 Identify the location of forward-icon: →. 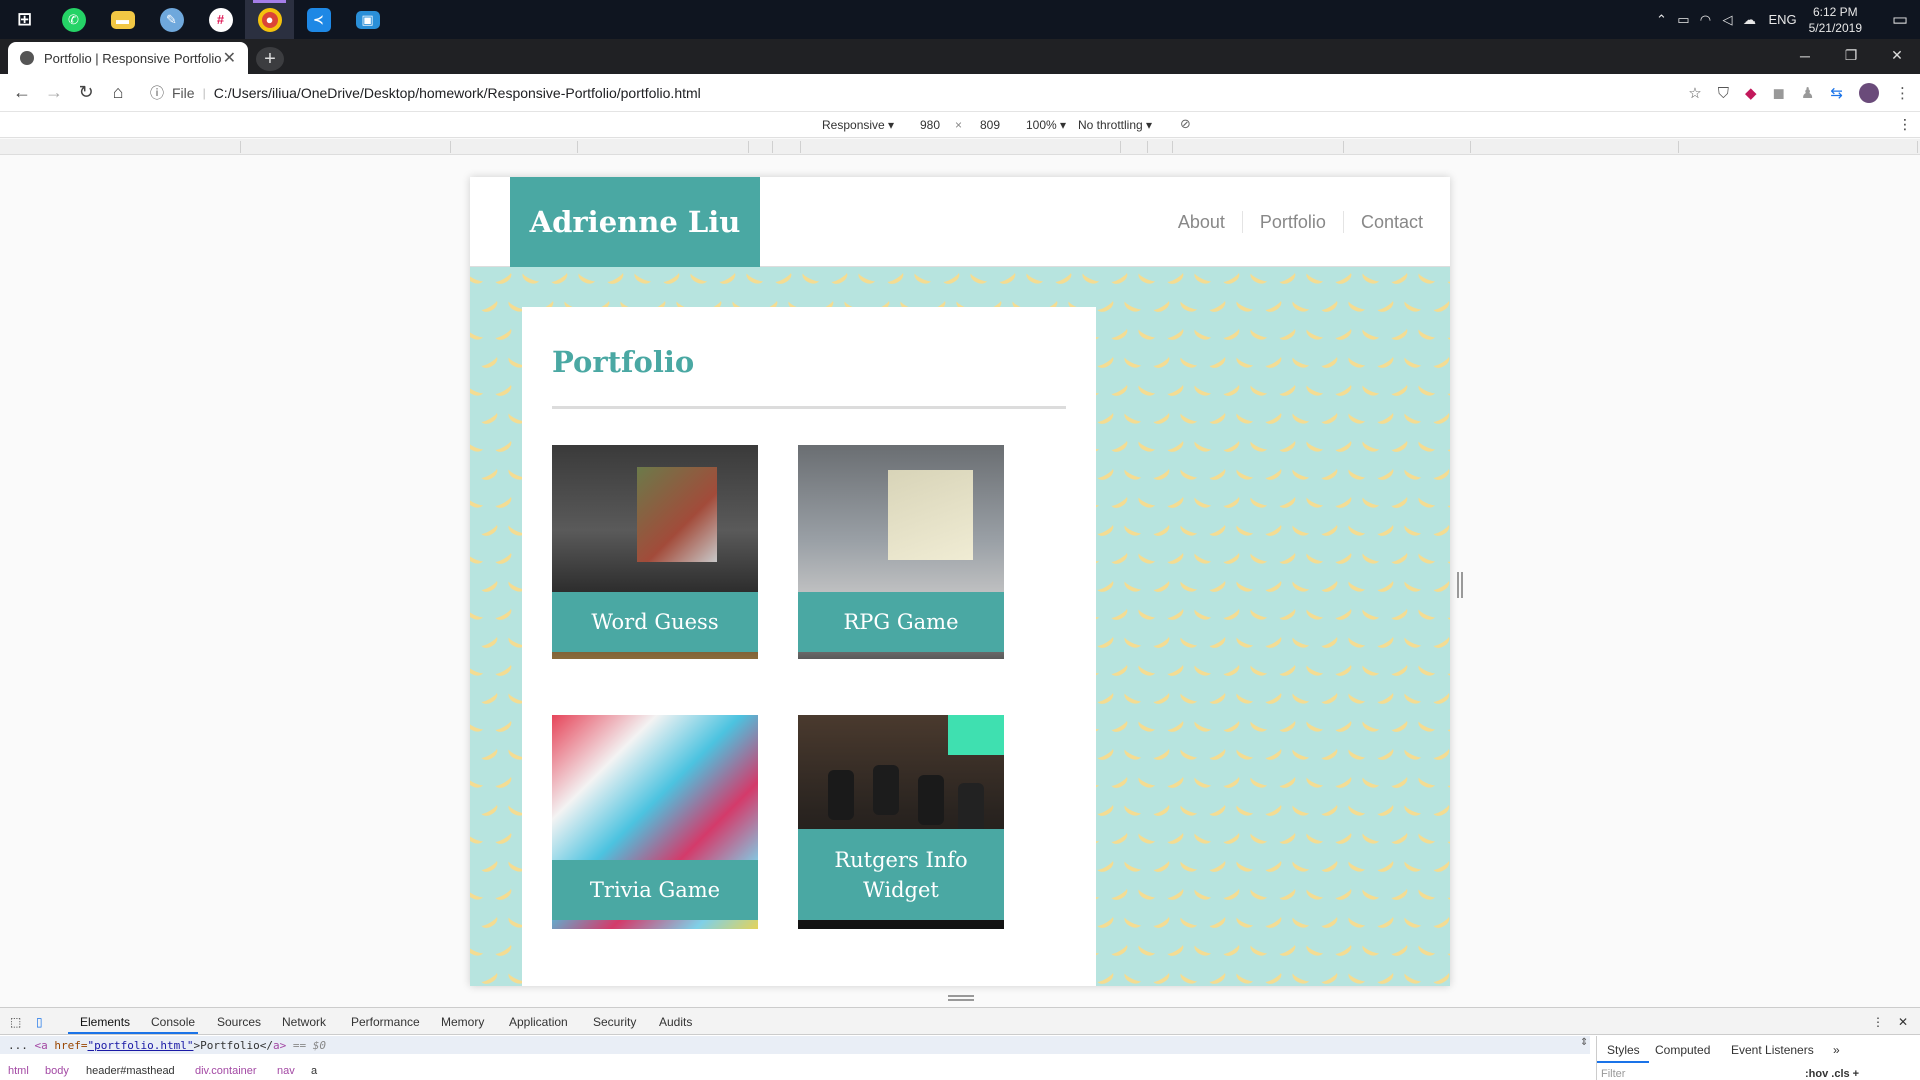
(54, 92).